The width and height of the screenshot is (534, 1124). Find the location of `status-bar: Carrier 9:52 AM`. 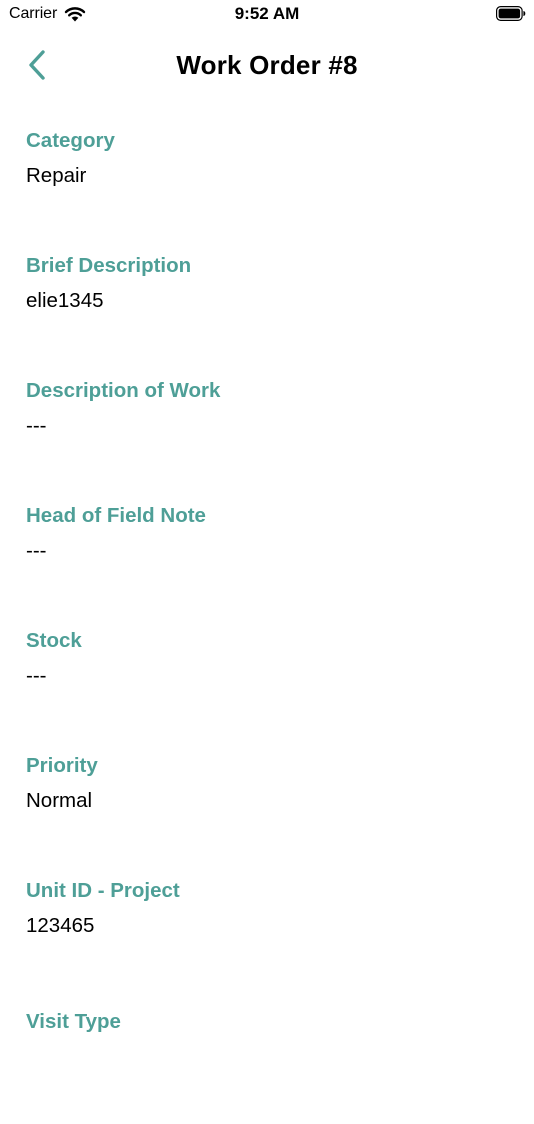

status-bar: Carrier 9:52 AM is located at coordinates (267, 15).